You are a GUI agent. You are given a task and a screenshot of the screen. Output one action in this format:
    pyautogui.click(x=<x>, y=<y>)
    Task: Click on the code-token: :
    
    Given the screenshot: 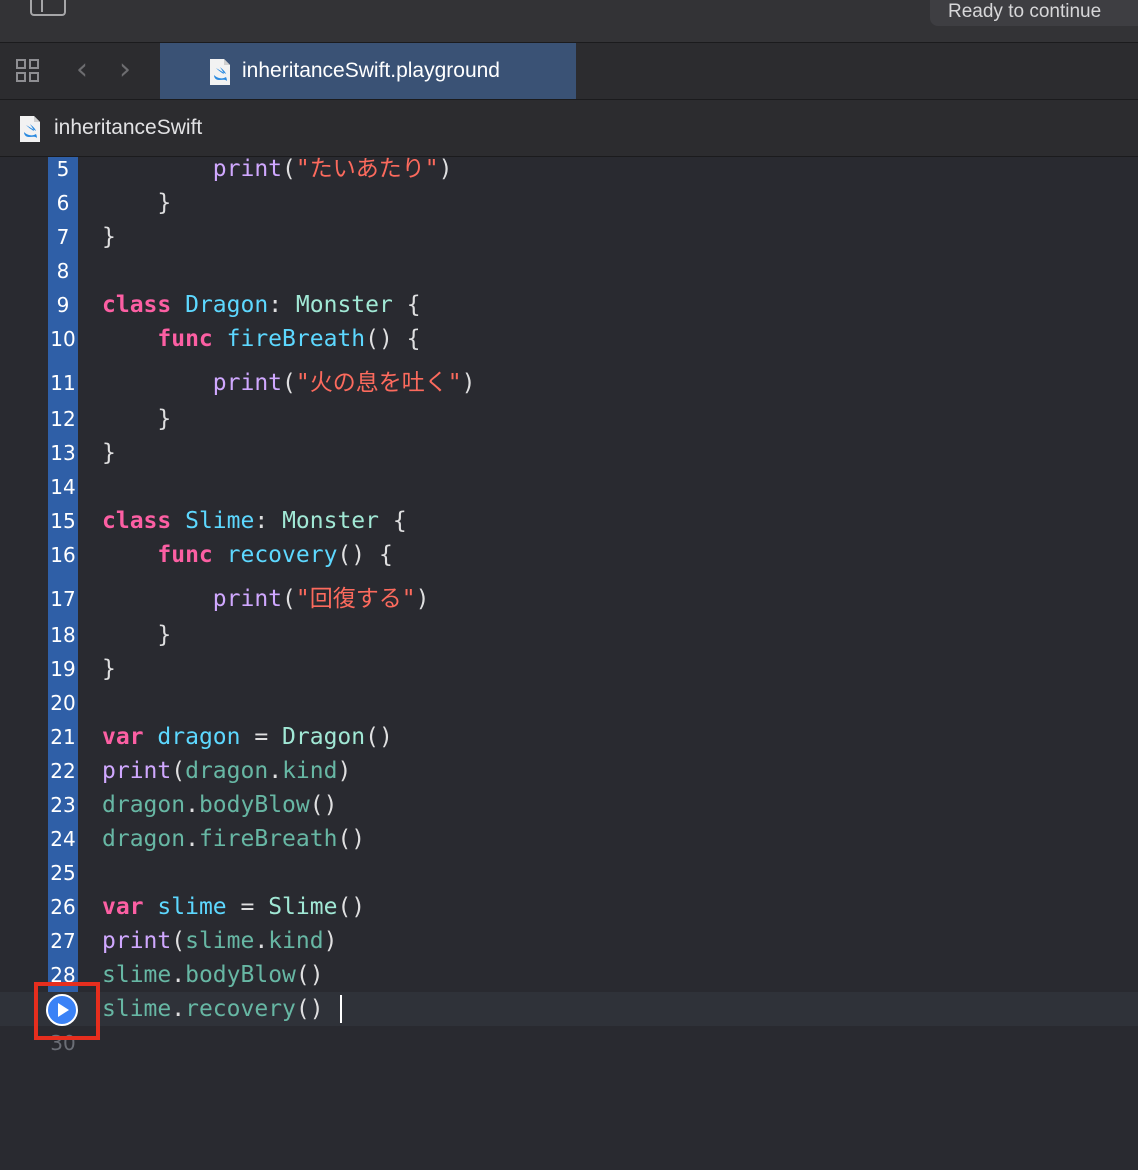 What is the action you would take?
    pyautogui.click(x=282, y=305)
    